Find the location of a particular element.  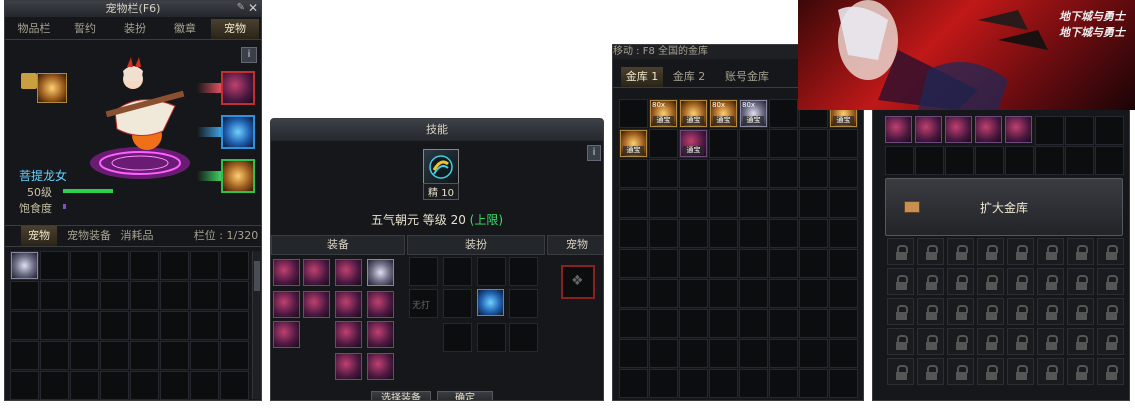

expand-vault-button: 扩大金库 is located at coordinates (1004, 207).